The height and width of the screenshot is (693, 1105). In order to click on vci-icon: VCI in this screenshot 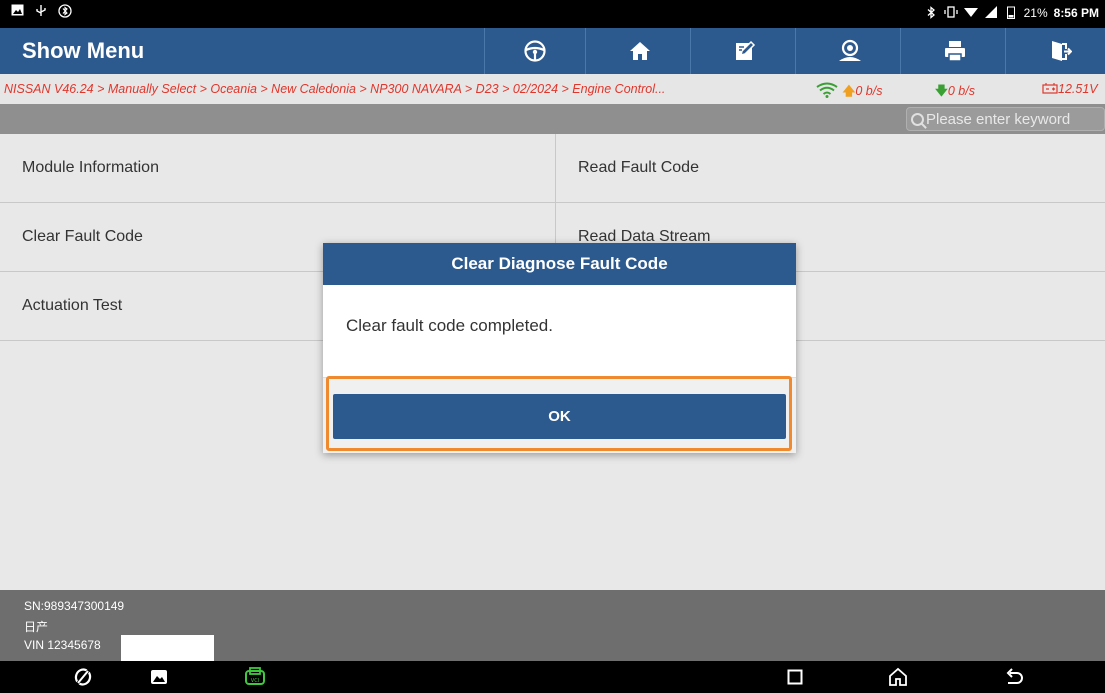, I will do `click(255, 676)`.